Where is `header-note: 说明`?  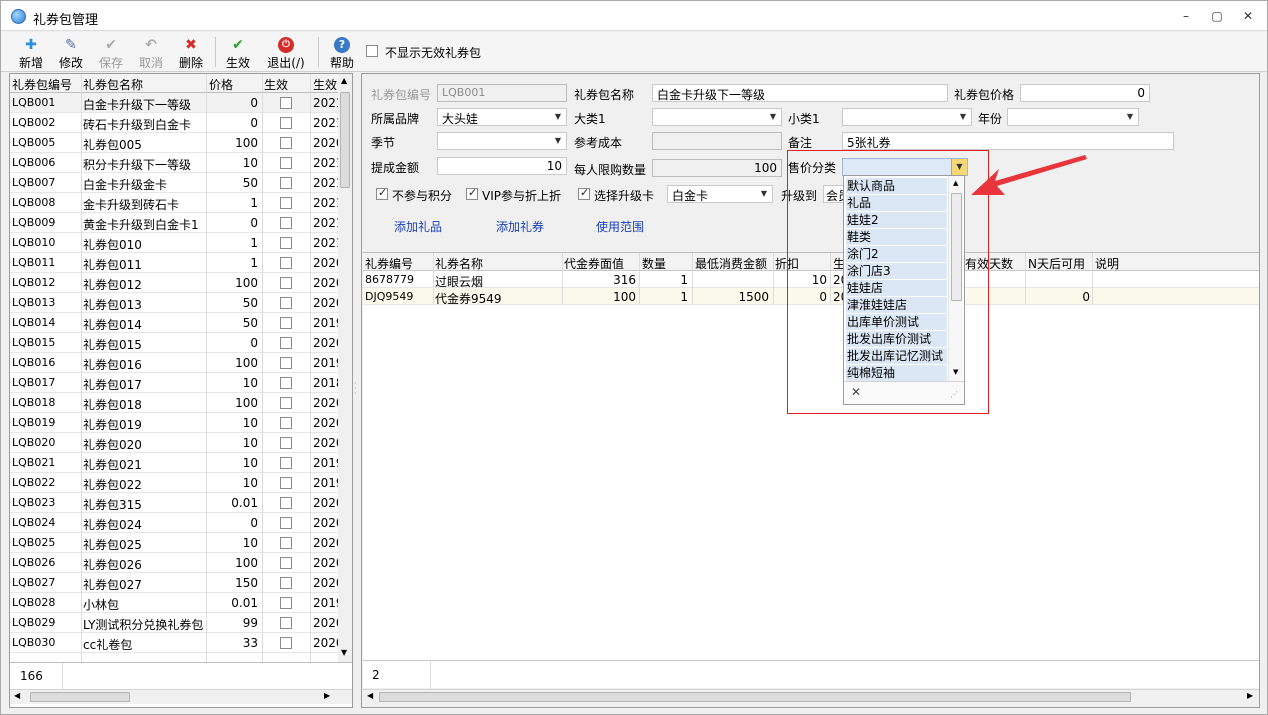
header-note: 说明 is located at coordinates (1107, 263).